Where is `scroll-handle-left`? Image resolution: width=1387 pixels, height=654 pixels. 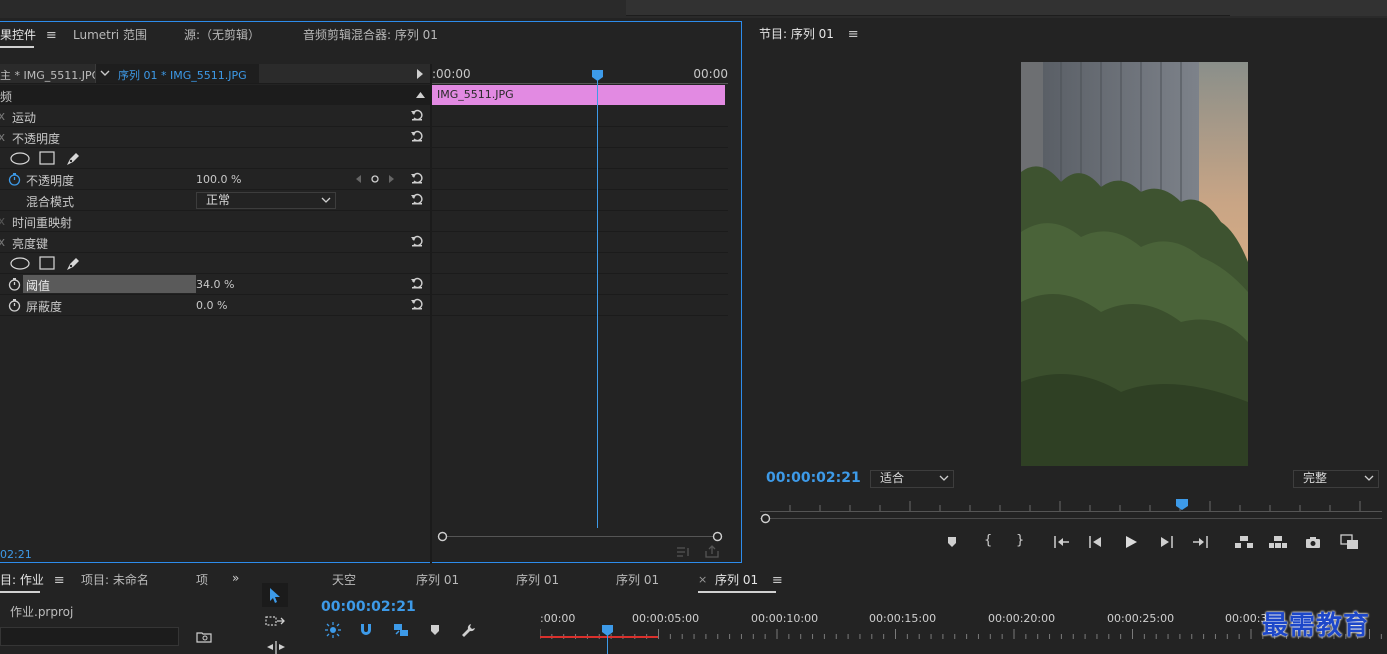 scroll-handle-left is located at coordinates (442, 536).